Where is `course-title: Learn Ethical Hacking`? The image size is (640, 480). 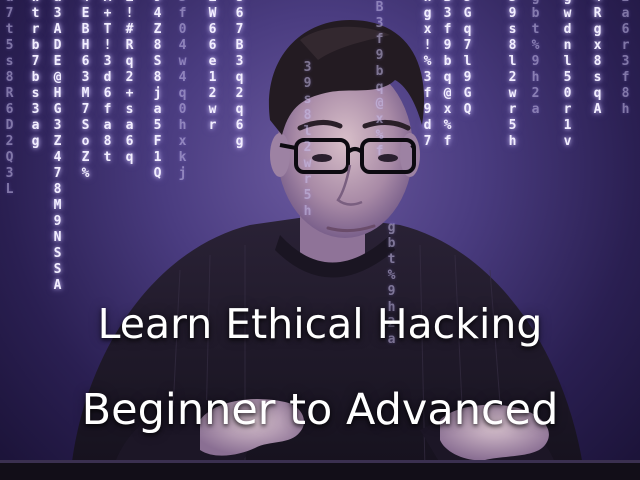
course-title: Learn Ethical Hacking is located at coordinates (320, 324).